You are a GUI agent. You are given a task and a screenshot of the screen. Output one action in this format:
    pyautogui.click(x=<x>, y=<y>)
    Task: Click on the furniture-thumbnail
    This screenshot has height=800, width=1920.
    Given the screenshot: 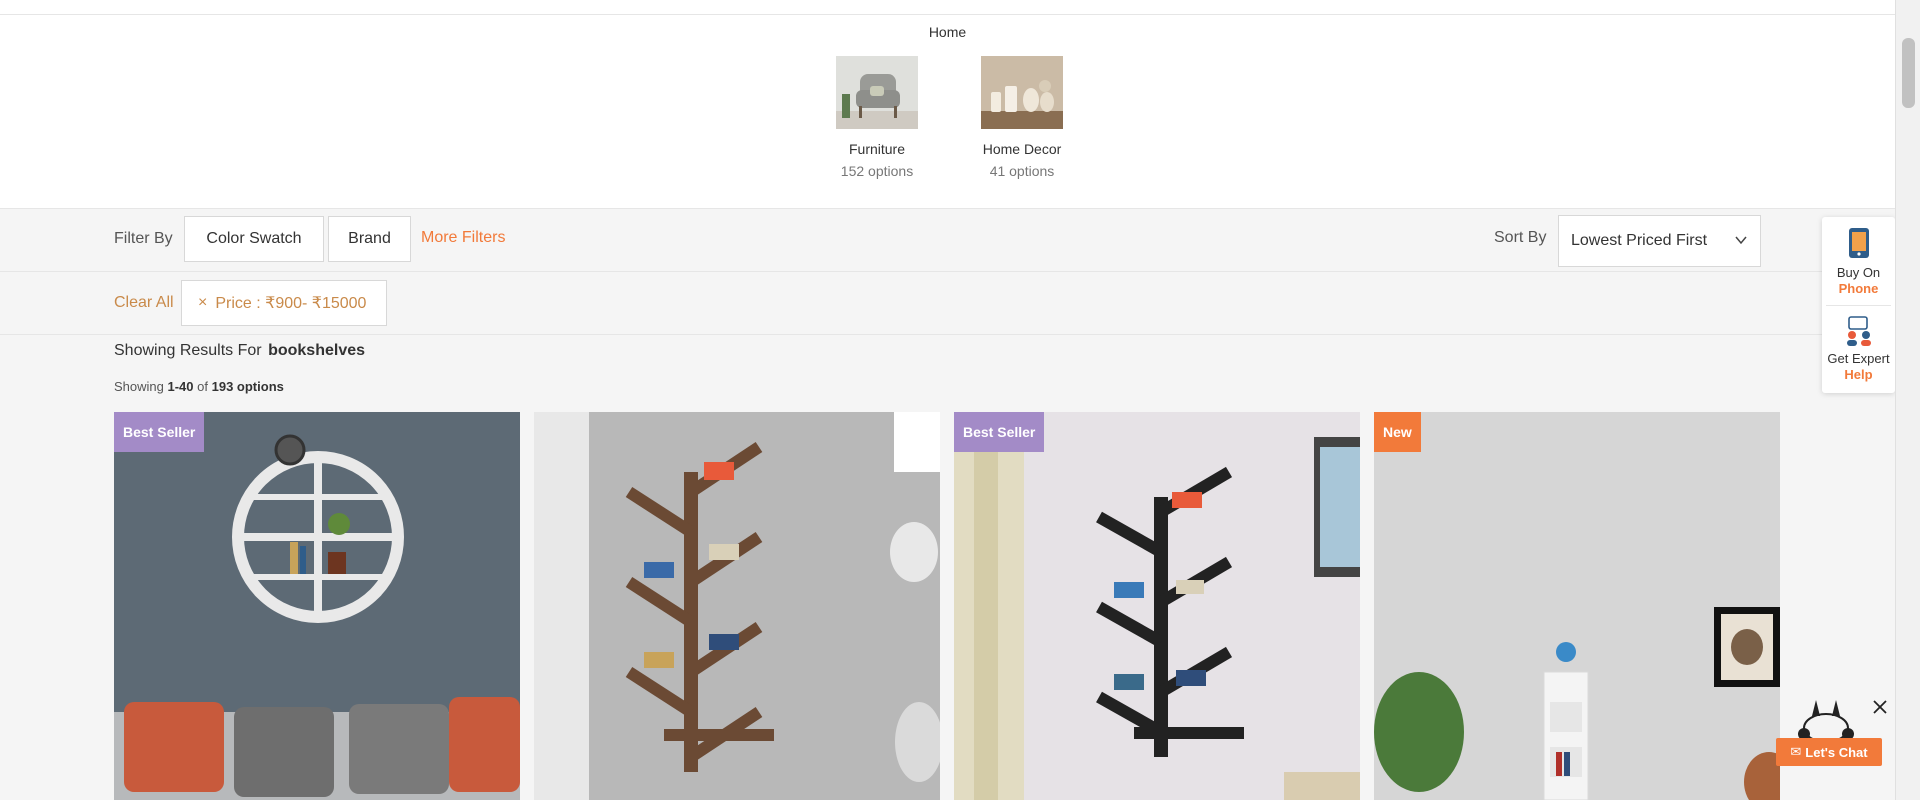 What is the action you would take?
    pyautogui.click(x=877, y=92)
    